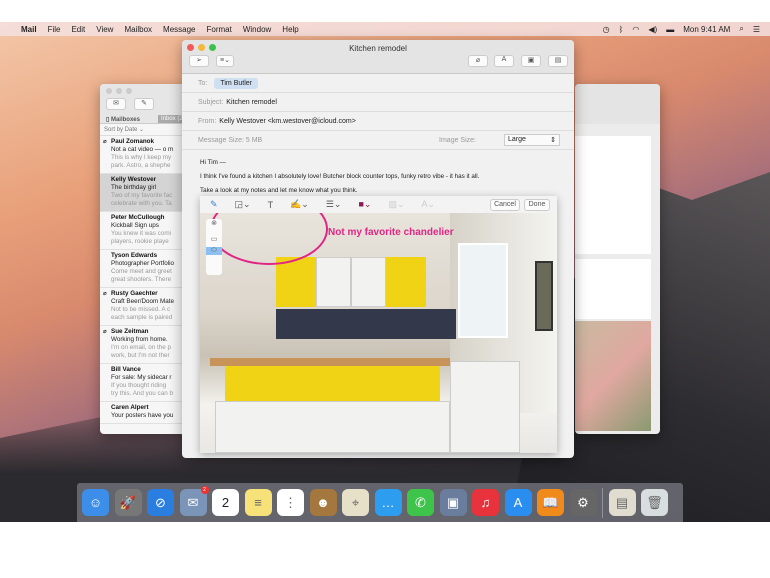 The image size is (770, 578). What do you see at coordinates (420, 502) in the screenshot?
I see `dock-facetime-icon: ✆` at bounding box center [420, 502].